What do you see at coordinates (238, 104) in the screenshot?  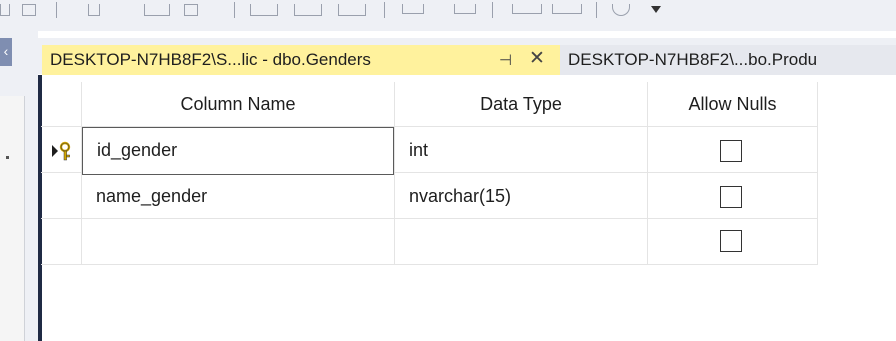 I see `column-name-header: Column Name` at bounding box center [238, 104].